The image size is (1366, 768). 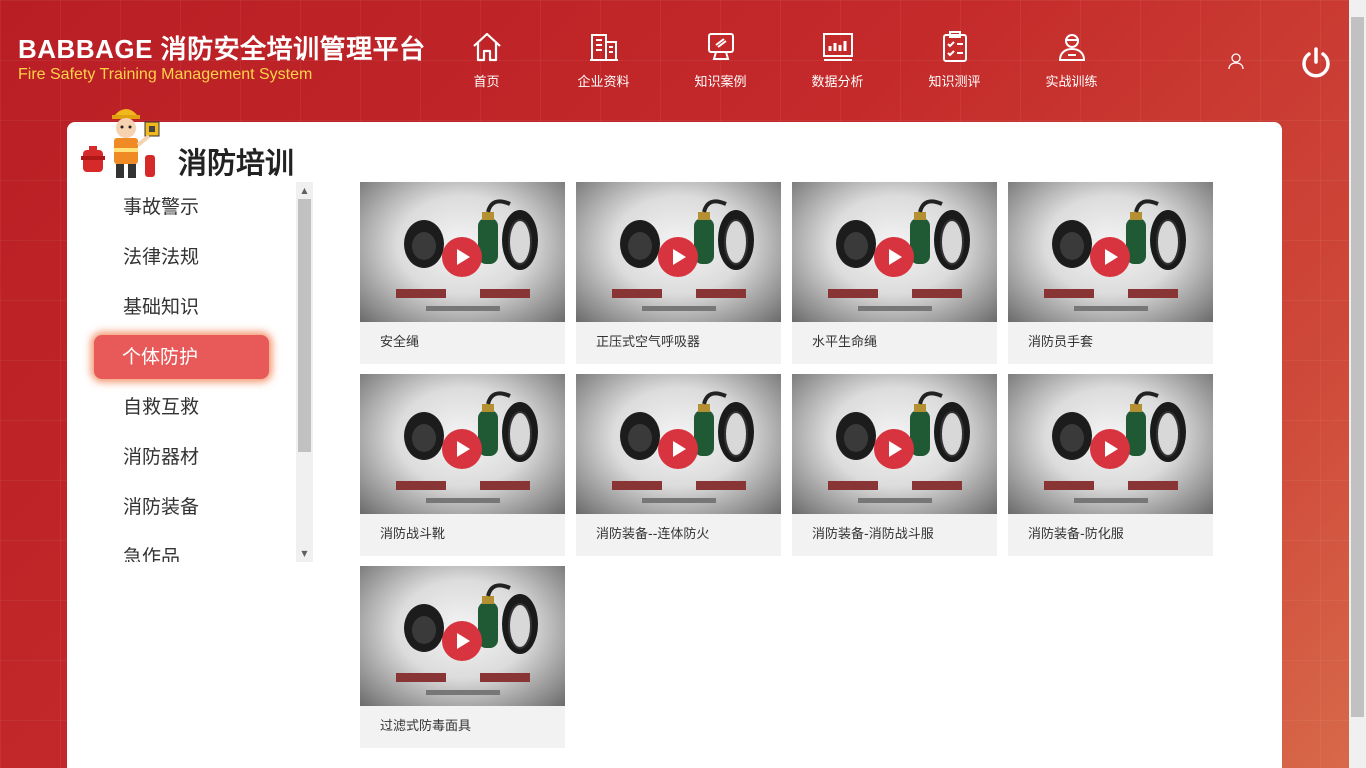 I want to click on video-title: 过滤式防毒面具, so click(x=462, y=727).